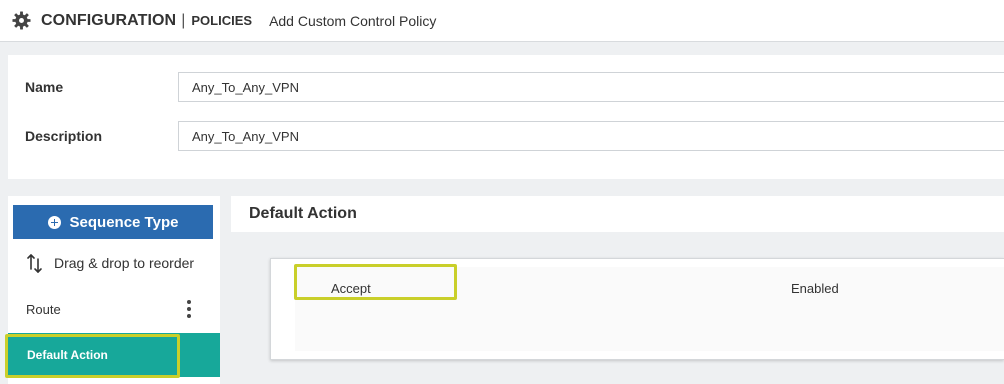 The height and width of the screenshot is (384, 1004). What do you see at coordinates (54, 222) in the screenshot?
I see `plus-circle-icon` at bounding box center [54, 222].